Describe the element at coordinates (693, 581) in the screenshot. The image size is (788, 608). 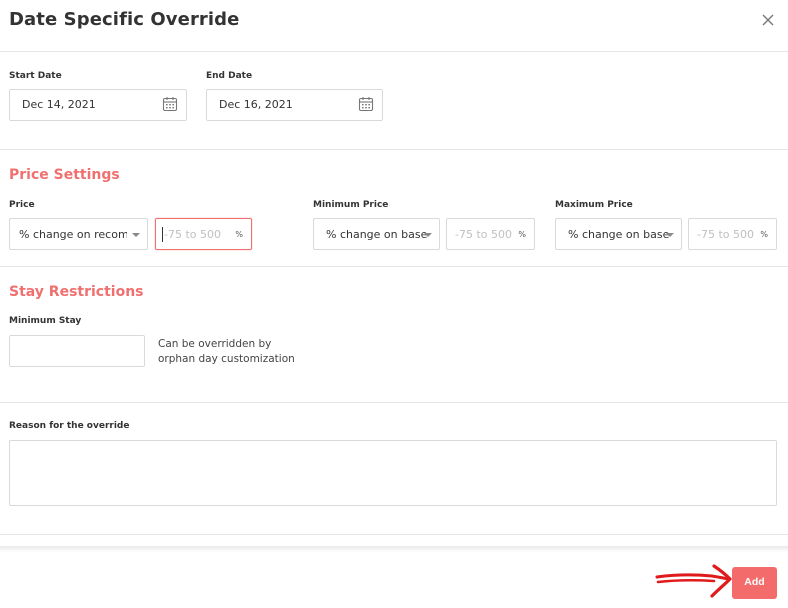
I see `annotation-arrow-icon` at that location.